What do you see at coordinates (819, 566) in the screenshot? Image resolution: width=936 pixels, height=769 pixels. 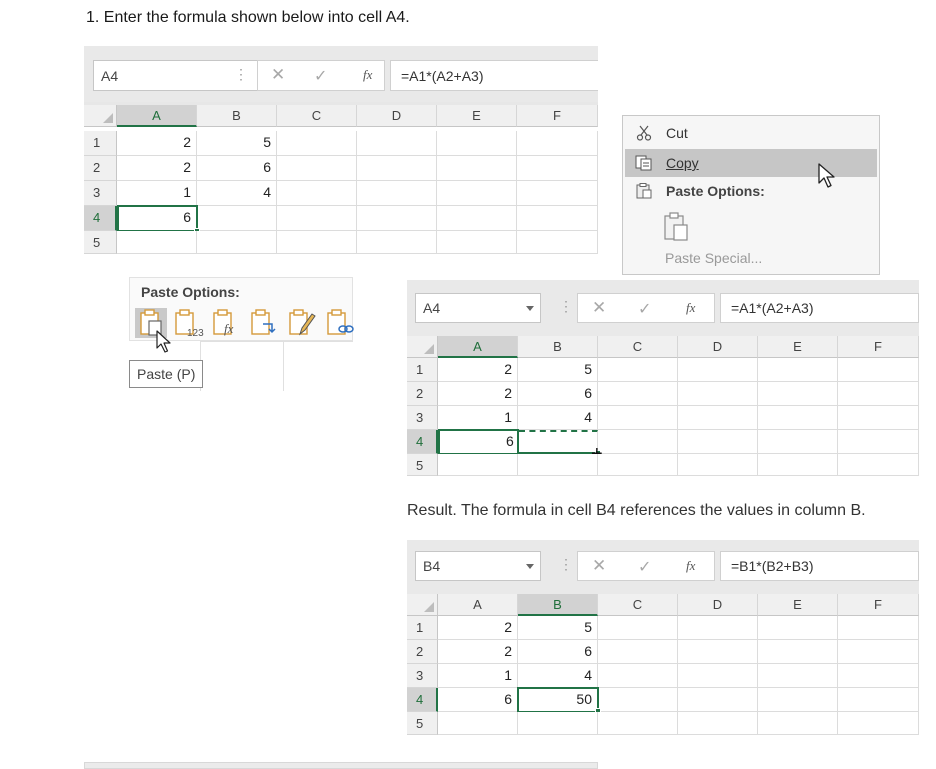 I see `formula-input: =B1*(B2+B3)` at bounding box center [819, 566].